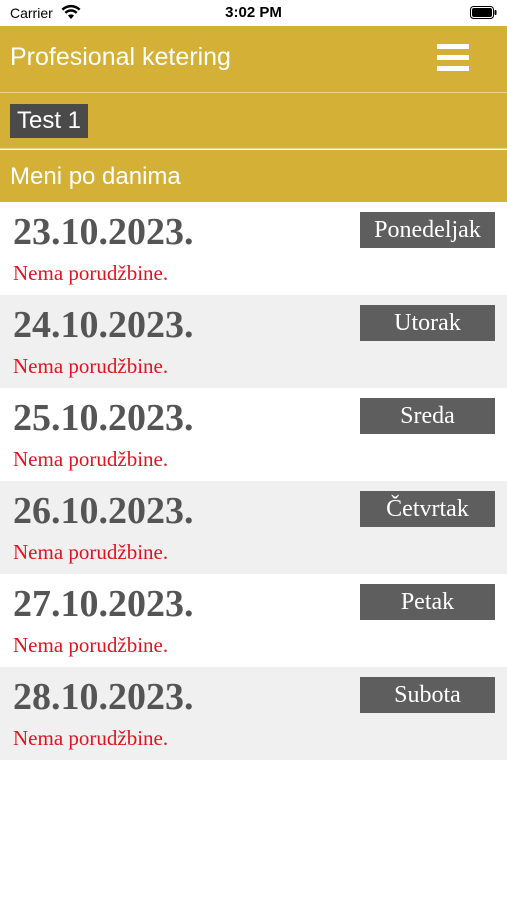 The image size is (507, 900). I want to click on day-row: 24.10.2023. Utorak Nema porudžbine., so click(253, 341).